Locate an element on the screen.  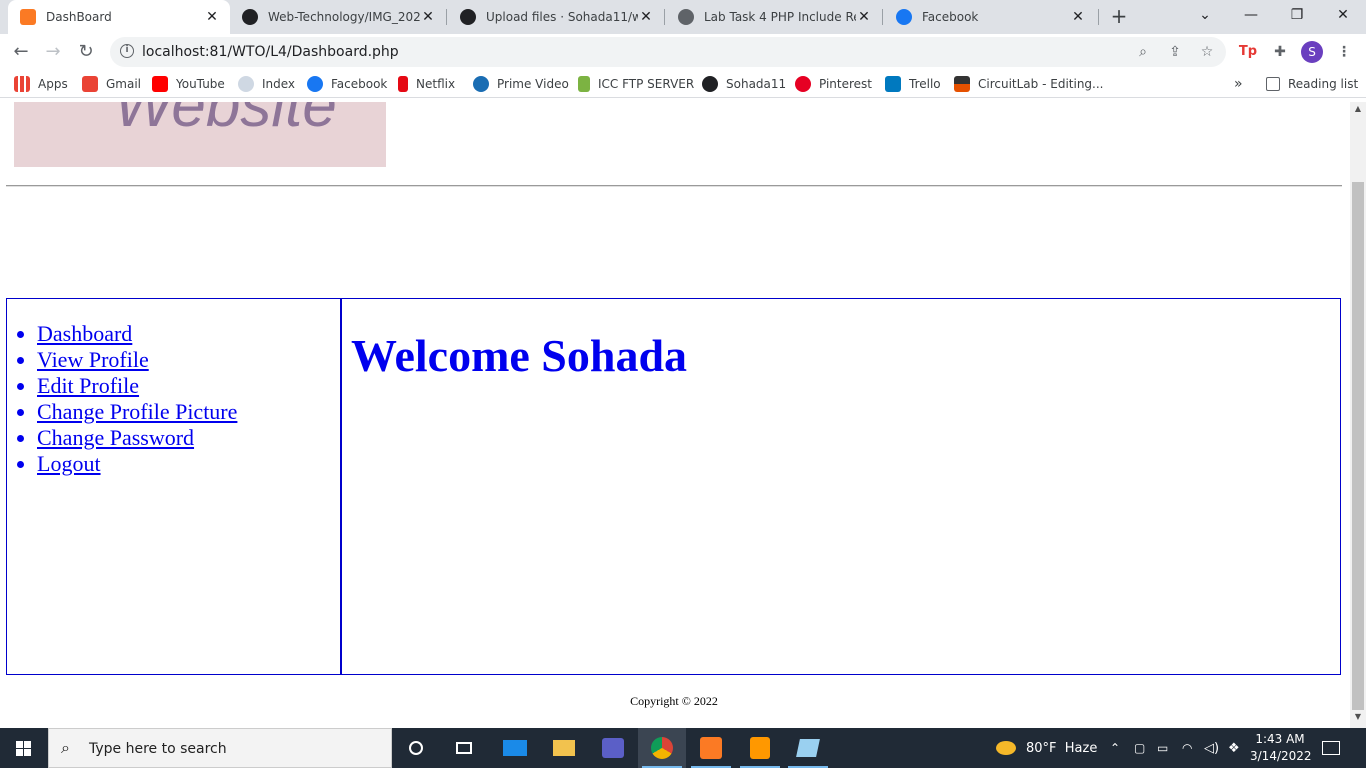
nav-link-change-profile-picture: Change Profile Picture is located at coordinates (137, 411).